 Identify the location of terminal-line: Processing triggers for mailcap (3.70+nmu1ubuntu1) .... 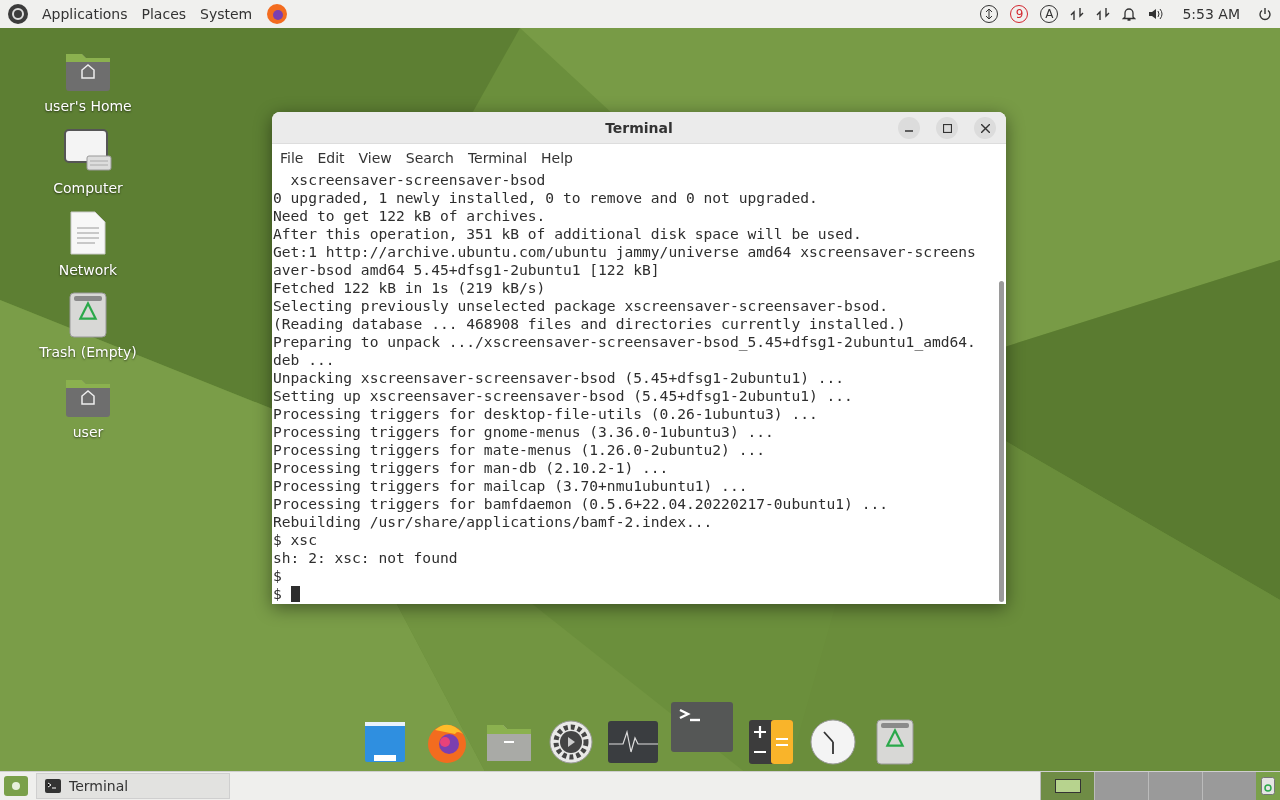
(511, 486).